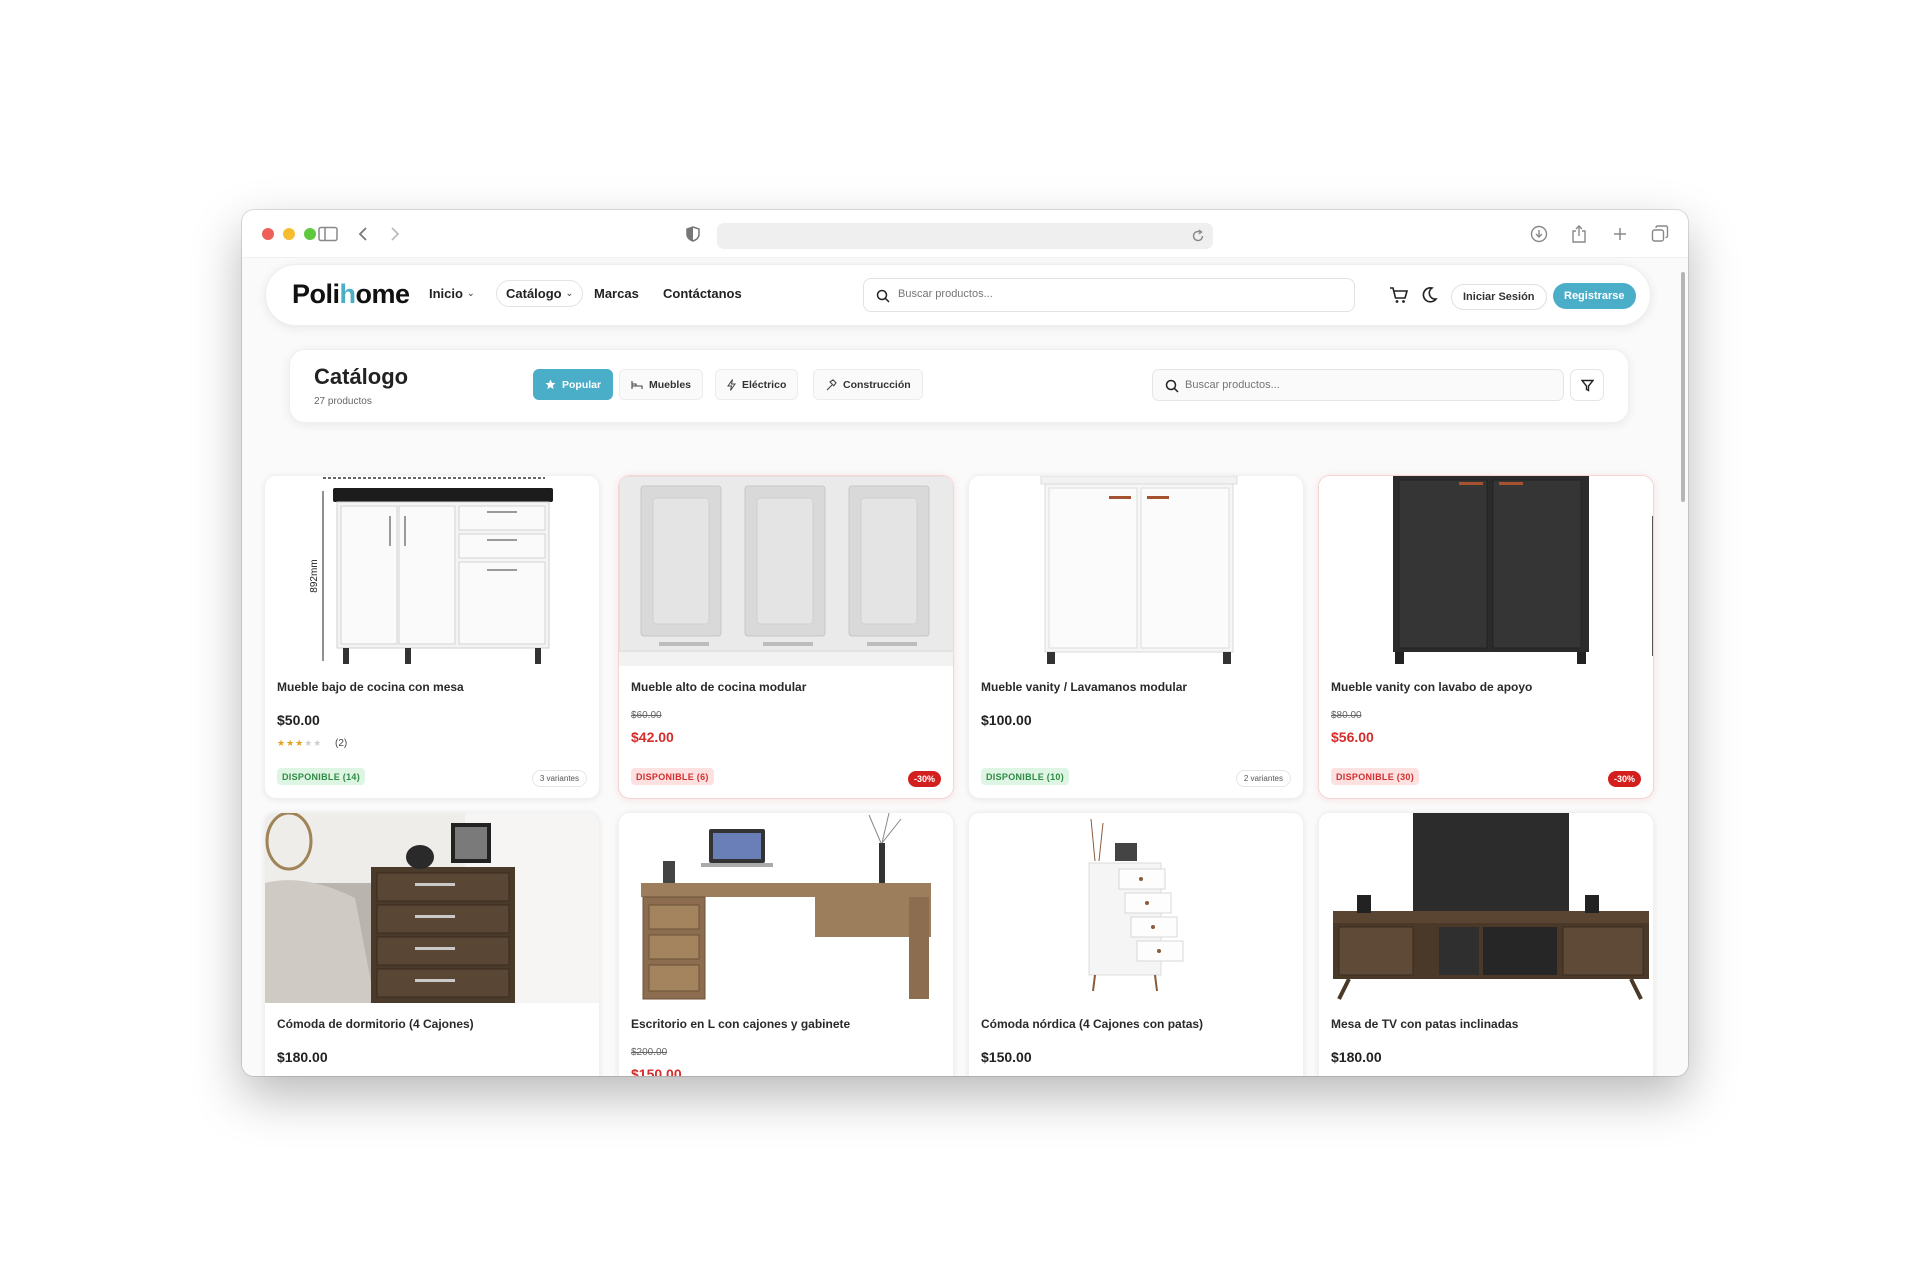 This screenshot has width=1920, height=1280. What do you see at coordinates (268, 233) in the screenshot?
I see `close-window-button` at bounding box center [268, 233].